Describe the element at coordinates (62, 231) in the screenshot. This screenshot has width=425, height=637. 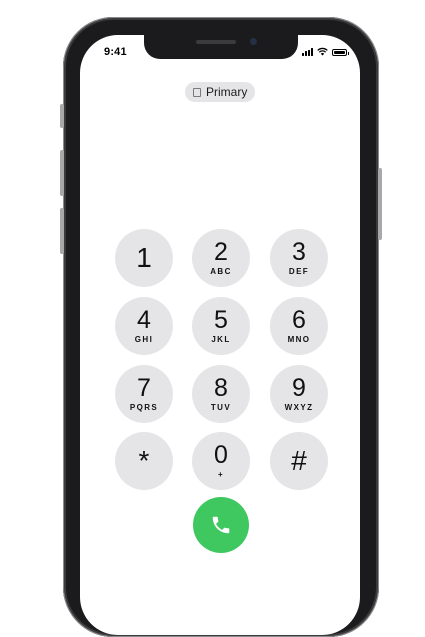
I see `volume-down-button` at that location.